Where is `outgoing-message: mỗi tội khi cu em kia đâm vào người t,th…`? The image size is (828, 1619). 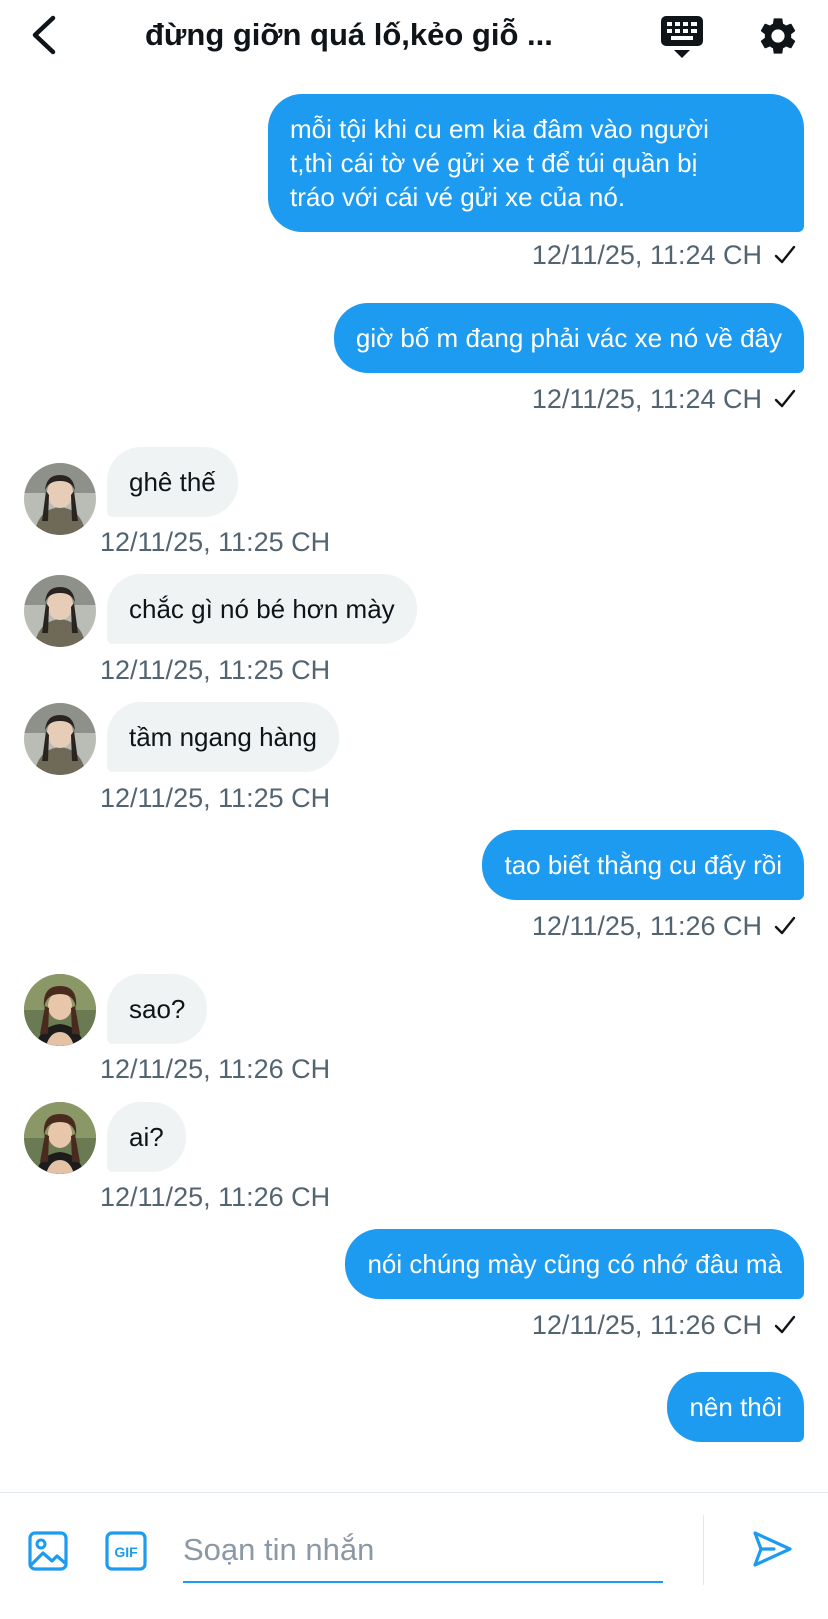 outgoing-message: mỗi tội khi cu em kia đâm vào người t,th… is located at coordinates (536, 163).